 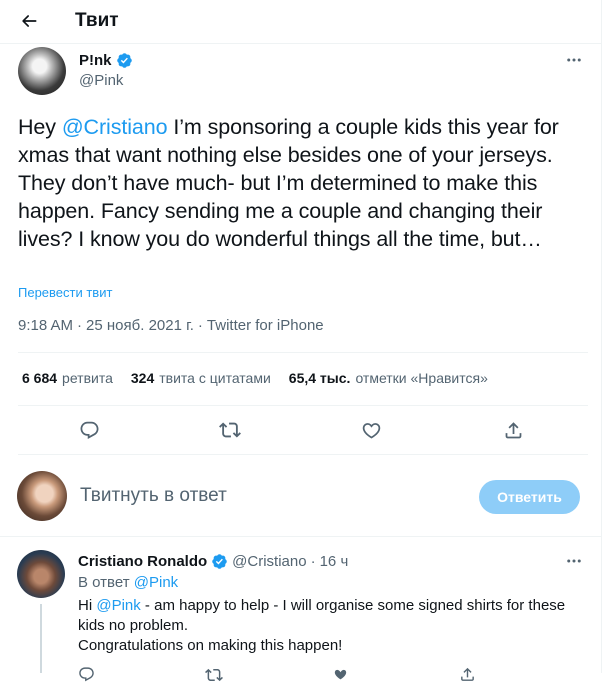 I want to click on more-options-button, so click(x=574, y=60).